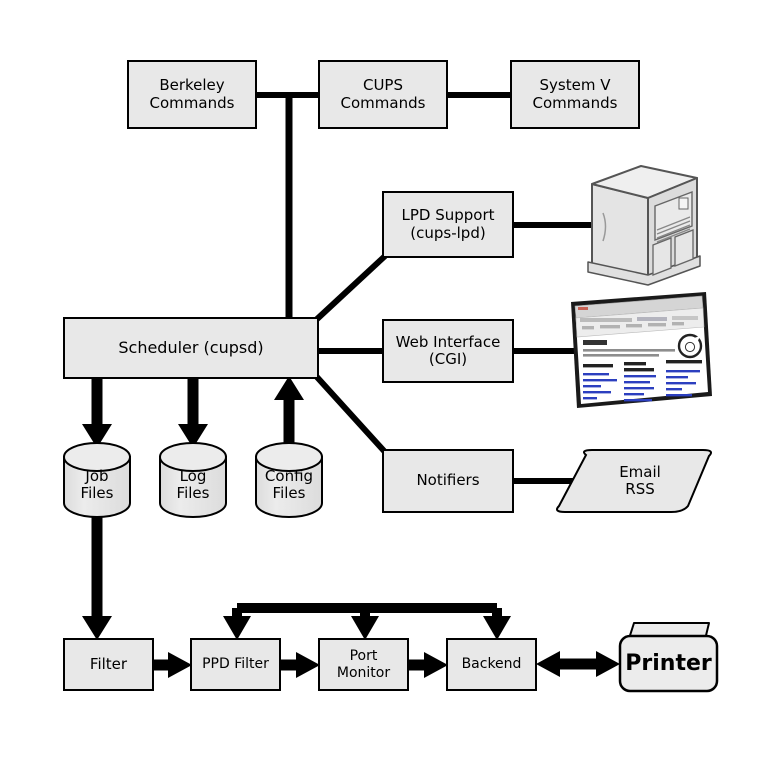 The width and height of the screenshot is (768, 768). Describe the element at coordinates (300, 665) in the screenshot. I see `ppd-filter-to-port-monitor-arrow` at that location.